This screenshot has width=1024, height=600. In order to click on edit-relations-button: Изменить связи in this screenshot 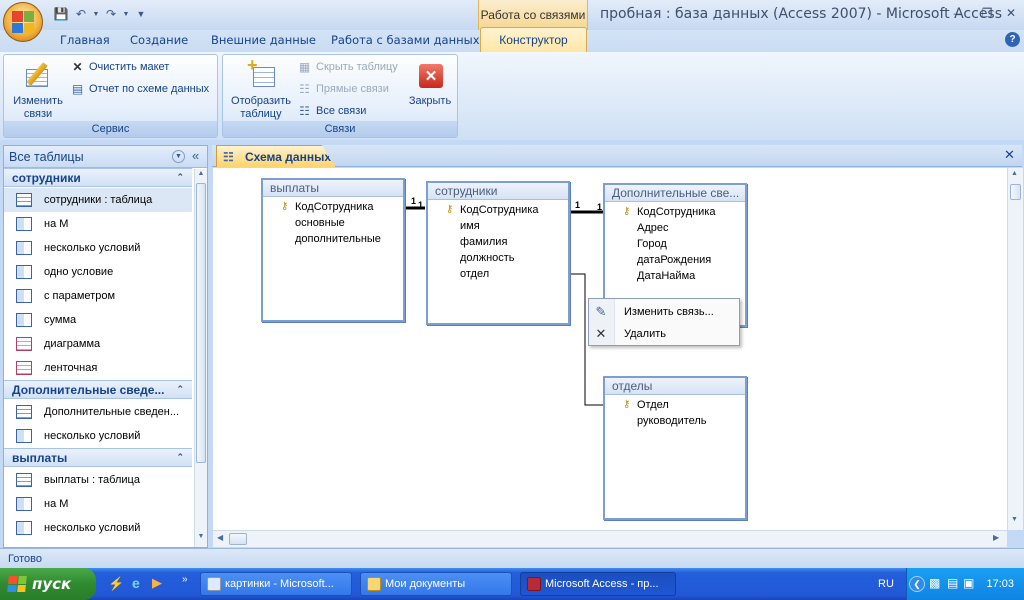, I will do `click(38, 90)`.